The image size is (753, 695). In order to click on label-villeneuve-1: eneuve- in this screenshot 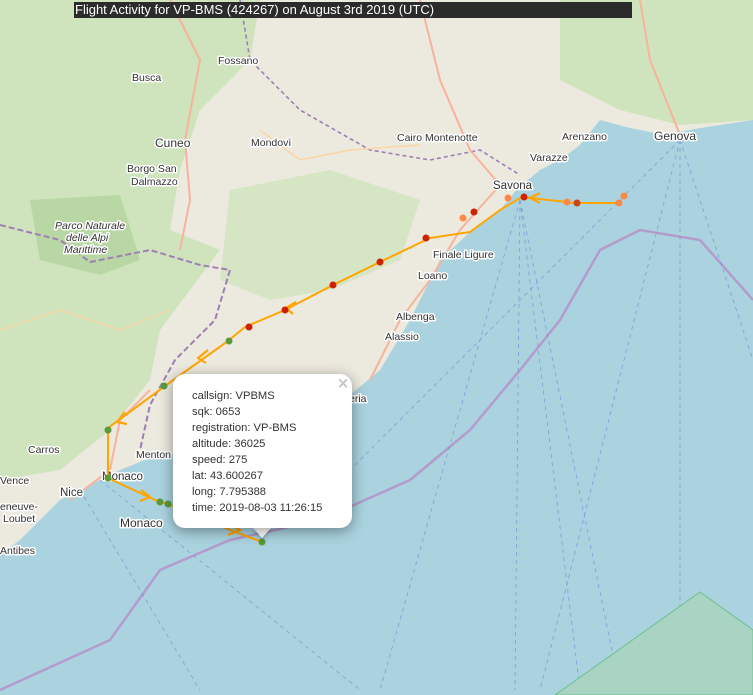, I will do `click(19, 507)`.